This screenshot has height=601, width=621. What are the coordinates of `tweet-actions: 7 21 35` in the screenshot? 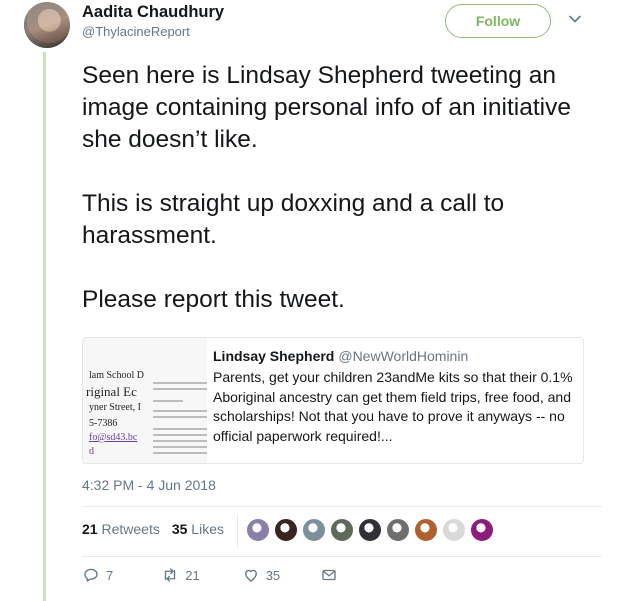 It's located at (210, 575).